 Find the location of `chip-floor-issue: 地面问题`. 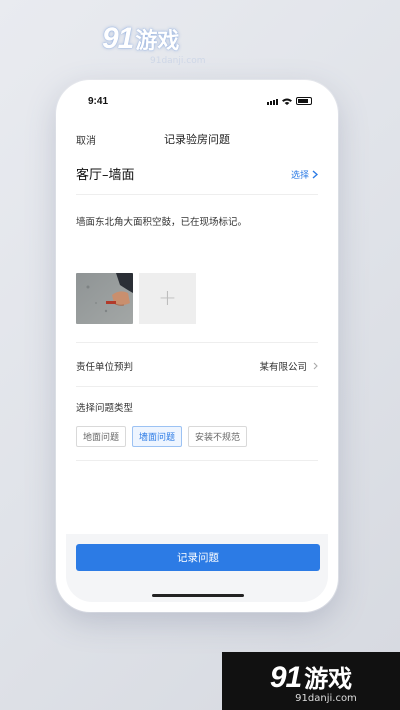

chip-floor-issue: 地面问题 is located at coordinates (101, 436).